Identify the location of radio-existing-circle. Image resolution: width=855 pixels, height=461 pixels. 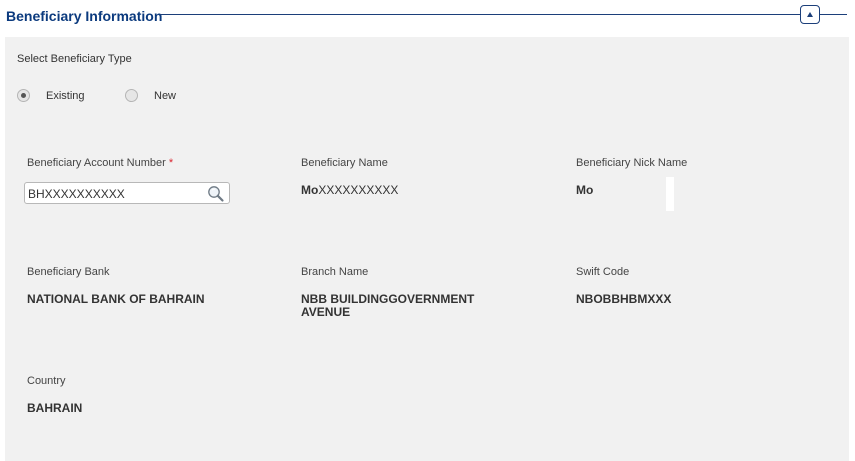
(23, 95).